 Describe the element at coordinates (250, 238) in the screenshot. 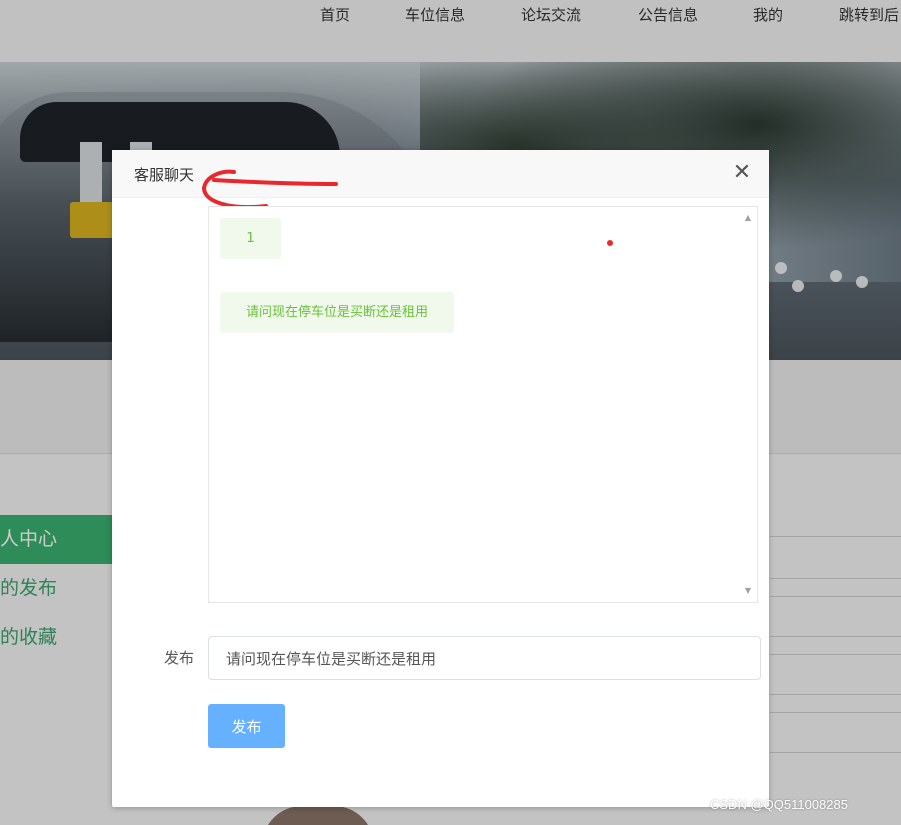

I see `chat-message-bubble: 1` at that location.